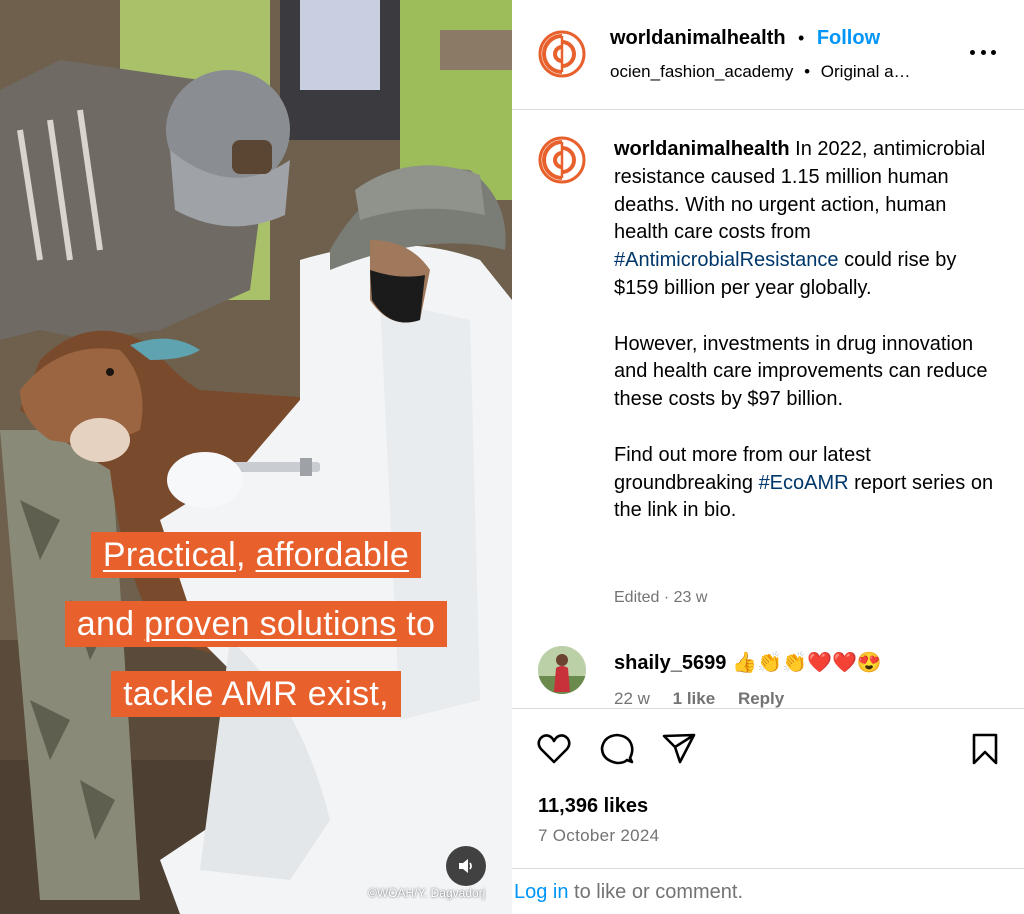  I want to click on header-title-row: worldanimalhealth • Follow, so click(745, 38).